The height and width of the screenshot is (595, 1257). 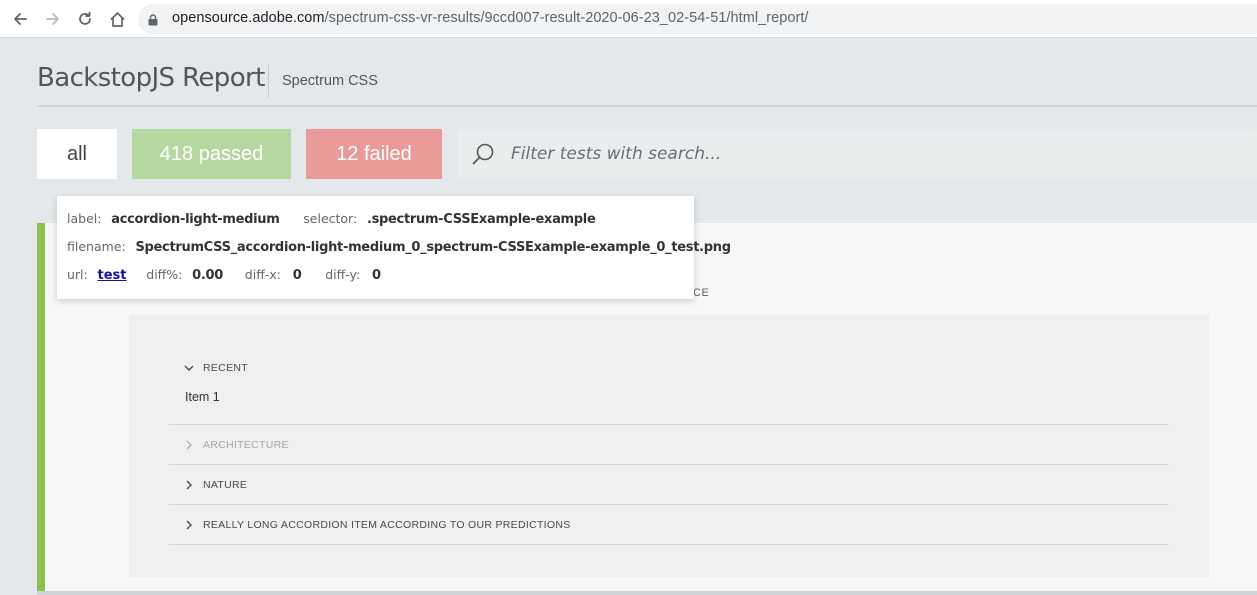 What do you see at coordinates (151, 78) in the screenshot?
I see `report-title: BackstopJS Report` at bounding box center [151, 78].